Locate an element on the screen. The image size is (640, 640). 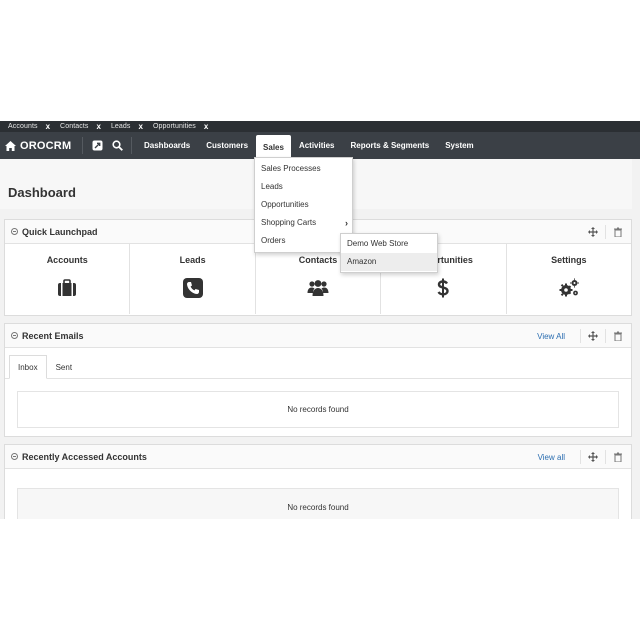
pinned-tab-leads: Leads x is located at coordinates (127, 126).